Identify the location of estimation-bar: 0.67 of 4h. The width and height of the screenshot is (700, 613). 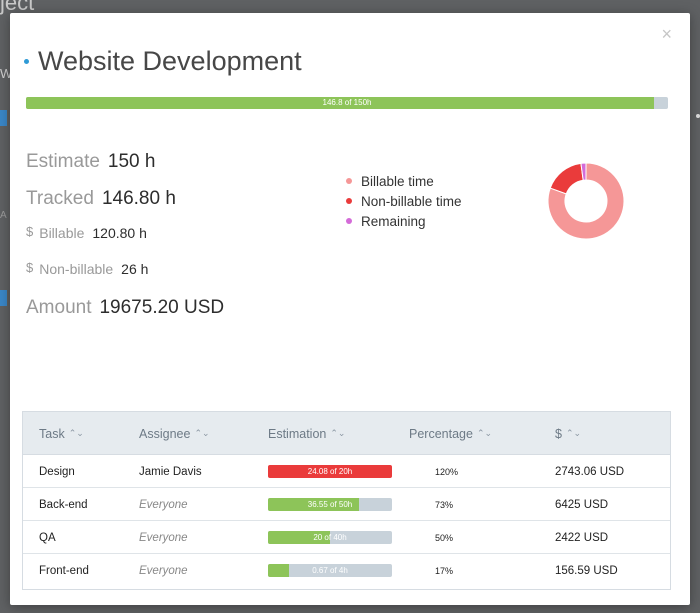
(330, 570).